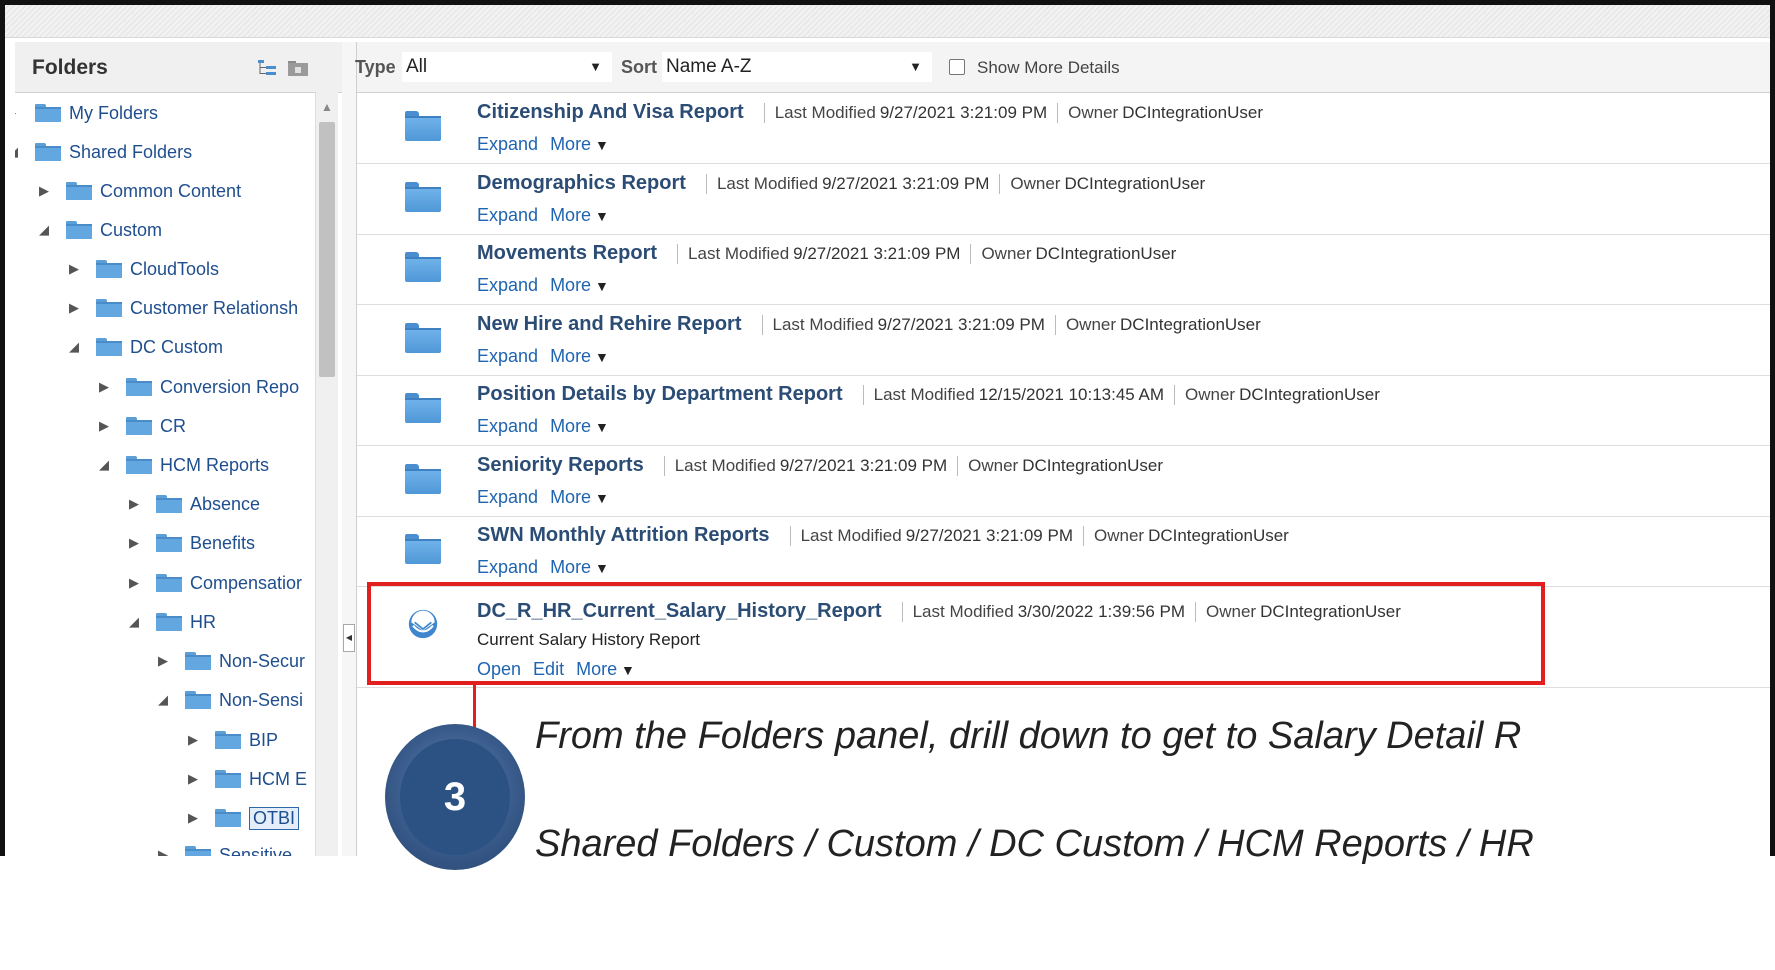 This screenshot has width=1775, height=970. Describe the element at coordinates (623, 535) in the screenshot. I see `item-name: SWN Monthly Attrition Reports` at that location.